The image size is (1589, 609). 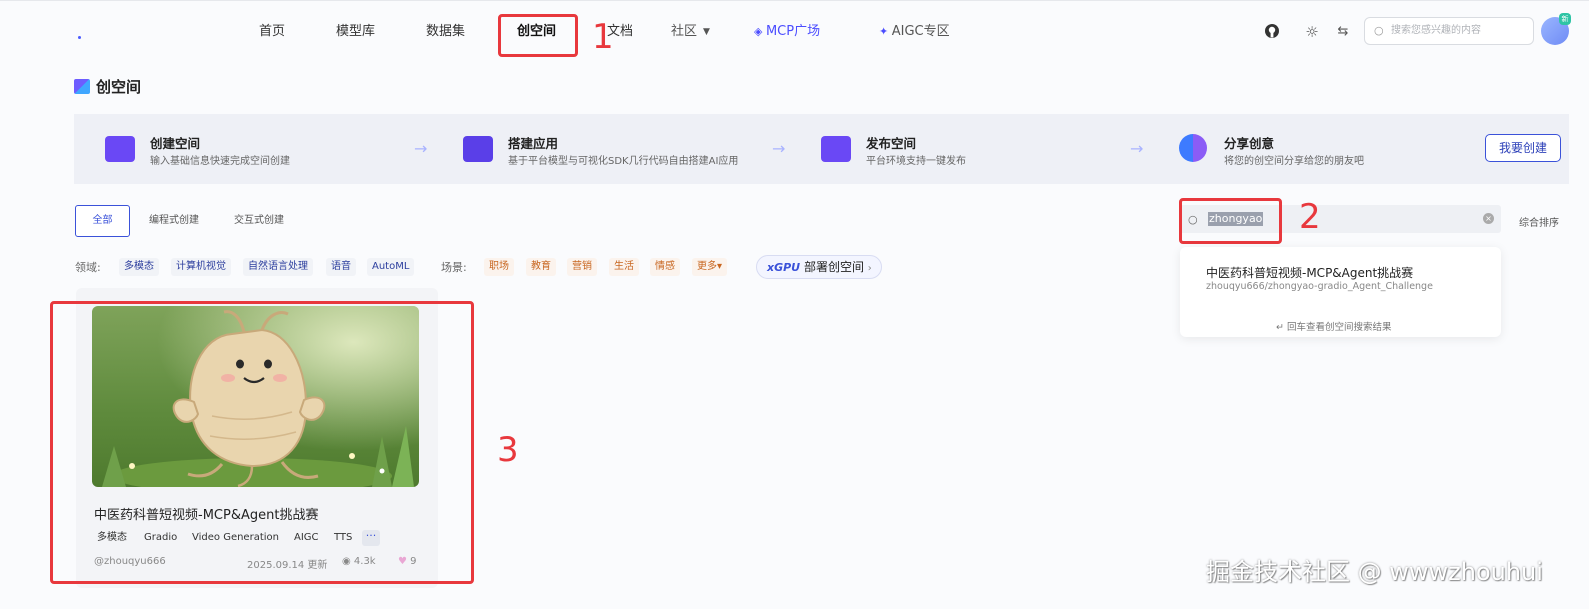 I want to click on nav-community-label: 社区, so click(x=684, y=31).